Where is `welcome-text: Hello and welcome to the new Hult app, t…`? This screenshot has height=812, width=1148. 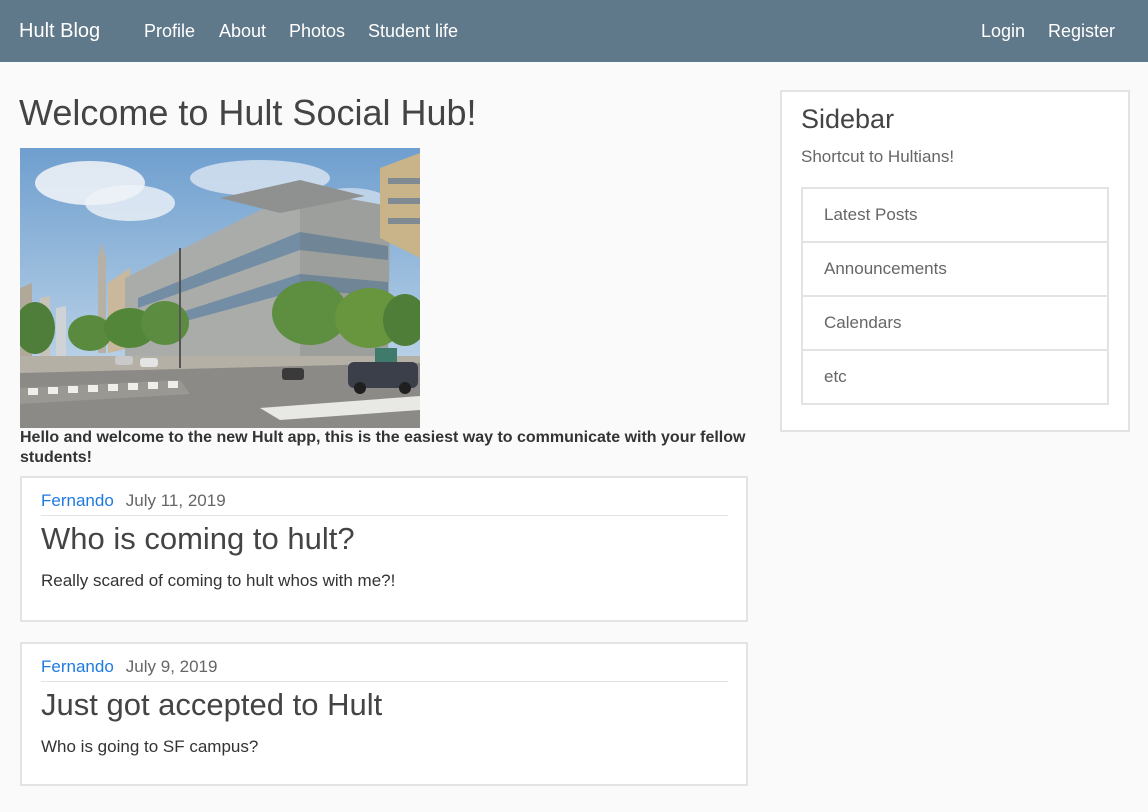 welcome-text: Hello and welcome to the new Hult app, t… is located at coordinates (383, 447).